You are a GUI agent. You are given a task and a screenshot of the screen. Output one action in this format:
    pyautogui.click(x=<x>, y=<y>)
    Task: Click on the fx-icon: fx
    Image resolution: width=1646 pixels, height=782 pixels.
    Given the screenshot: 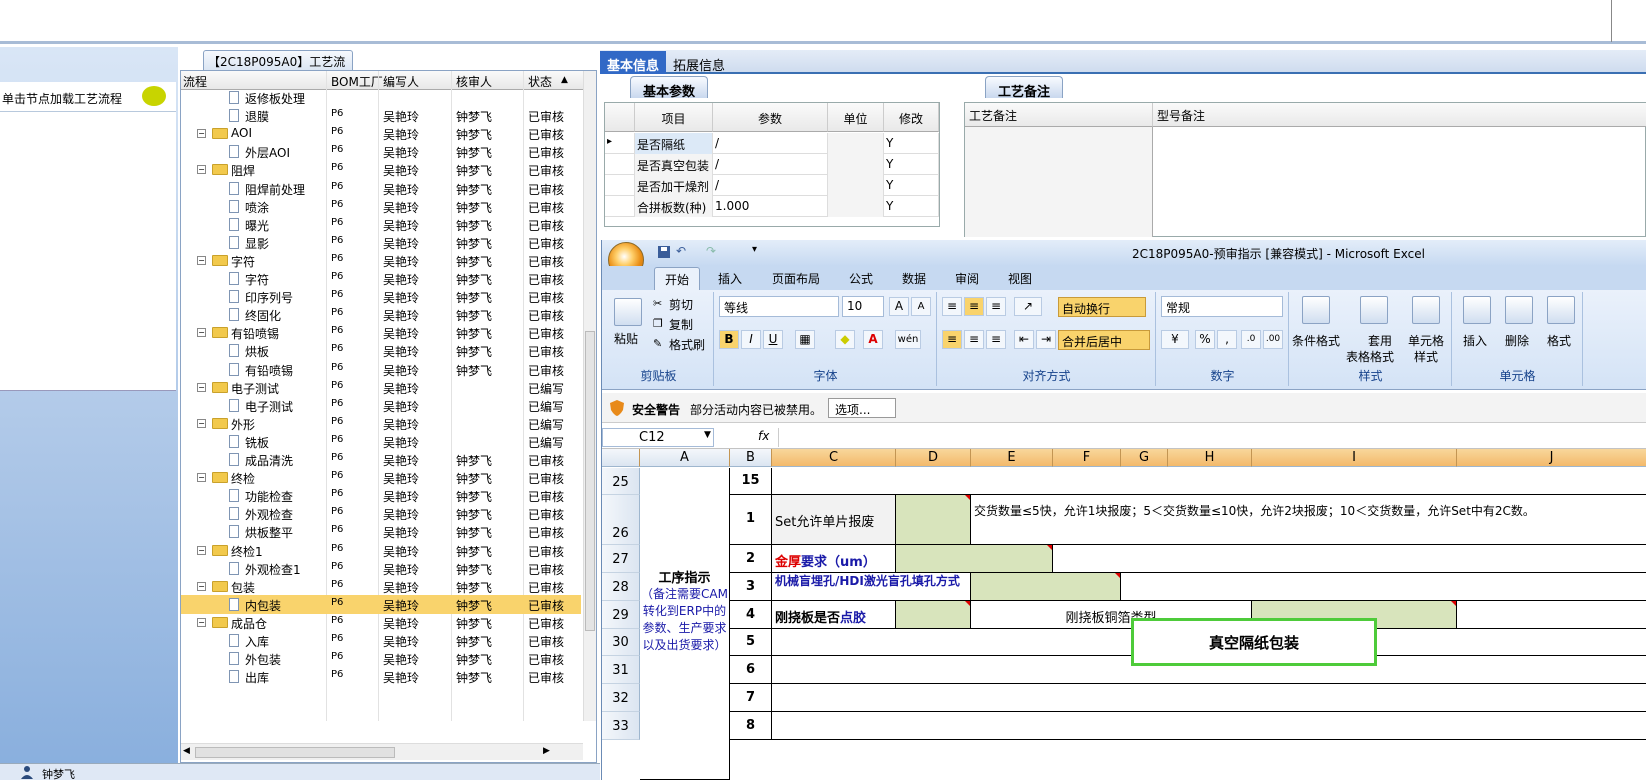 What is the action you would take?
    pyautogui.click(x=763, y=436)
    